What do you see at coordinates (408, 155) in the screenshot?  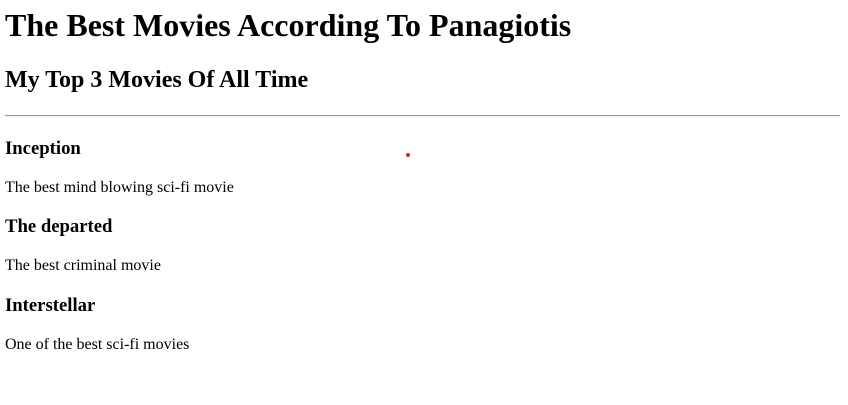 I see `cursor-indicator-icon` at bounding box center [408, 155].